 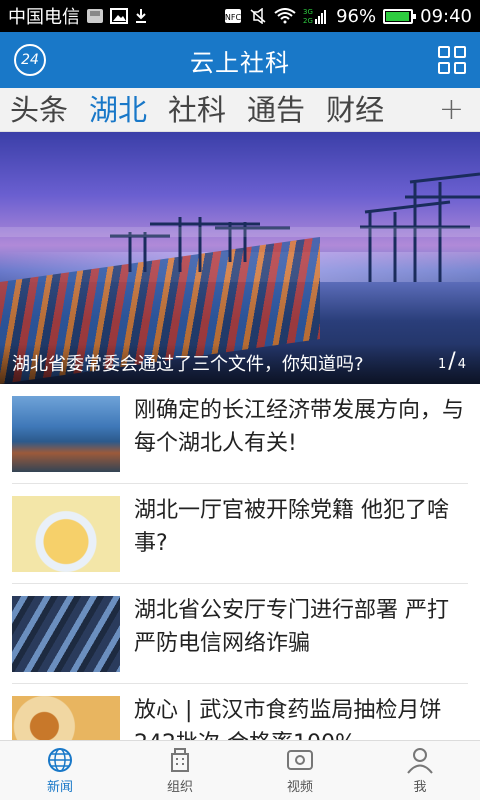 I want to click on news-24-button: 24, so click(x=30, y=60).